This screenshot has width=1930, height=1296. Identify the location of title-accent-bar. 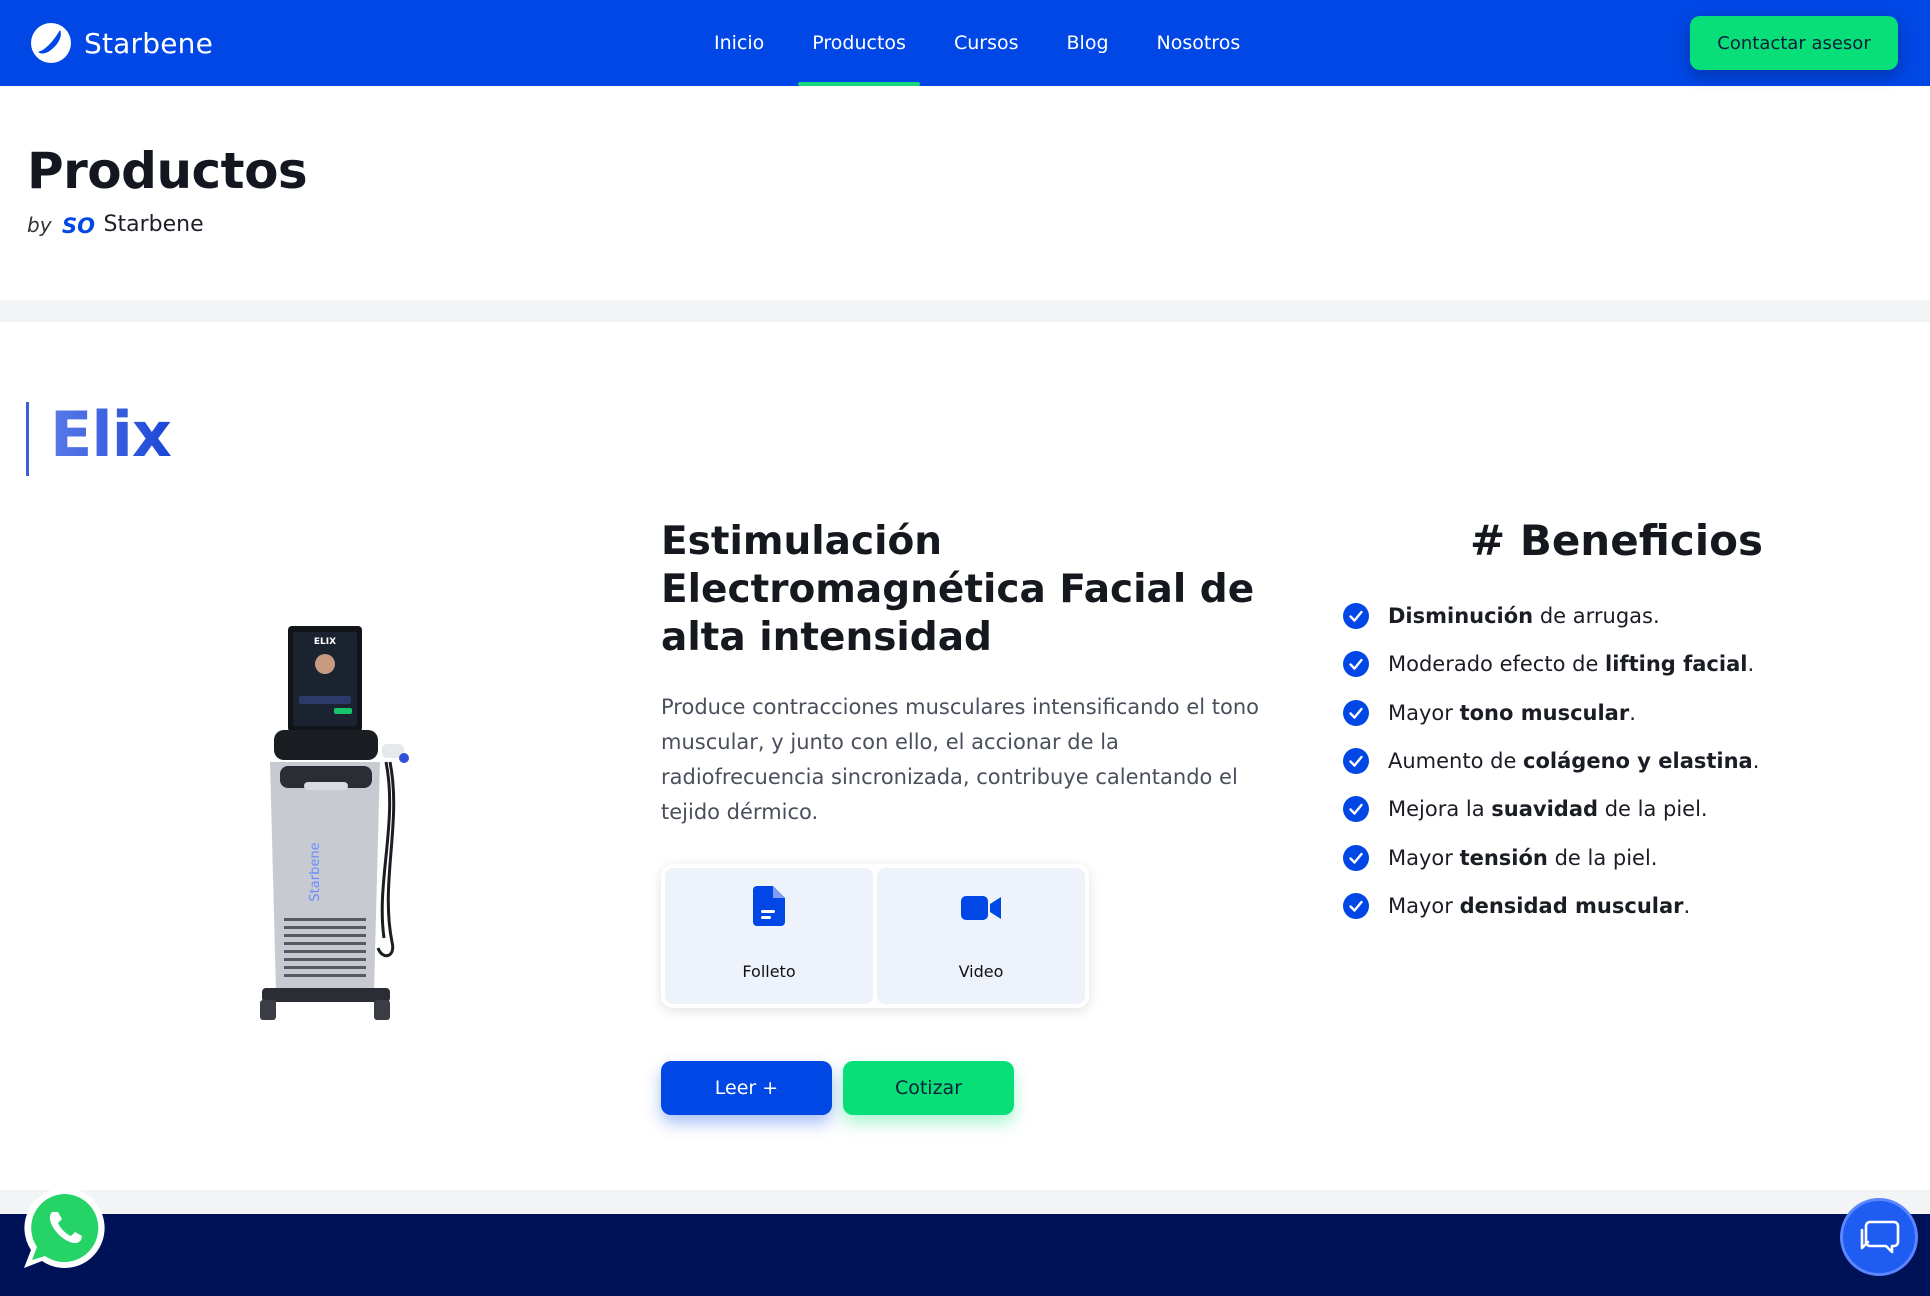
(27, 439).